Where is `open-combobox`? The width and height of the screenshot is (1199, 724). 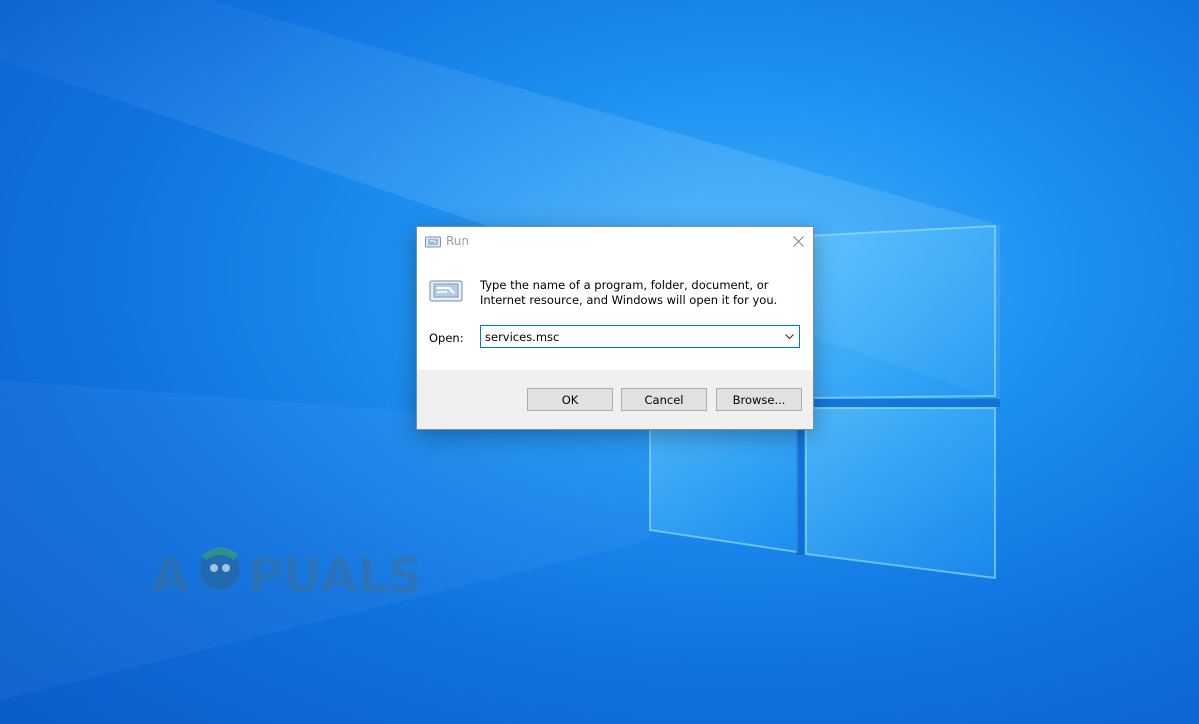 open-combobox is located at coordinates (640, 336).